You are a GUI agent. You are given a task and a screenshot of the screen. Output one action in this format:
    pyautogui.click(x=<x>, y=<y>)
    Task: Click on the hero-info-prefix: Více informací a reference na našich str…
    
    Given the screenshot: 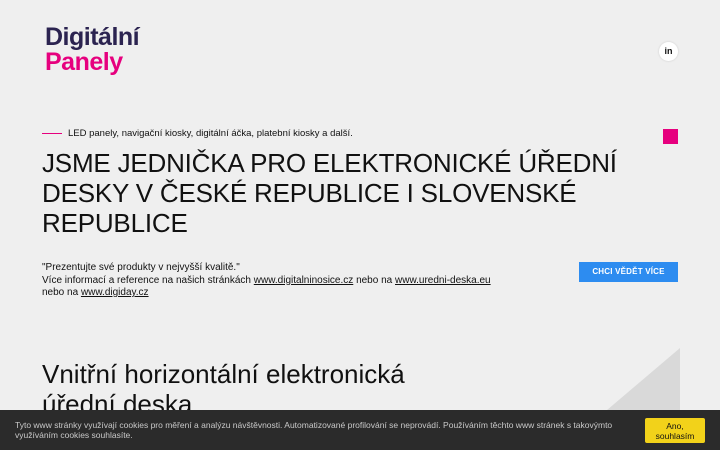 What is the action you would take?
    pyautogui.click(x=146, y=280)
    